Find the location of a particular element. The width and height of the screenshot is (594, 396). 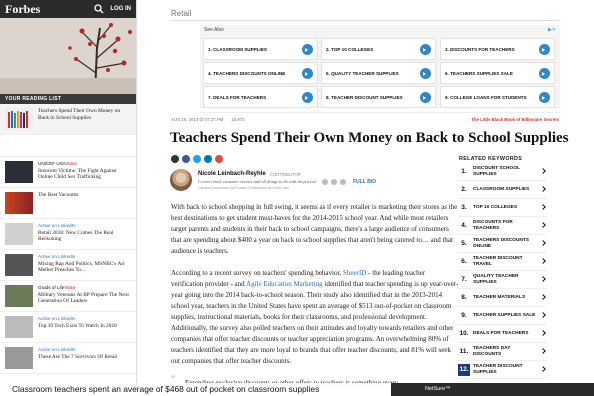

keyword-number: 10. is located at coordinates (464, 333).